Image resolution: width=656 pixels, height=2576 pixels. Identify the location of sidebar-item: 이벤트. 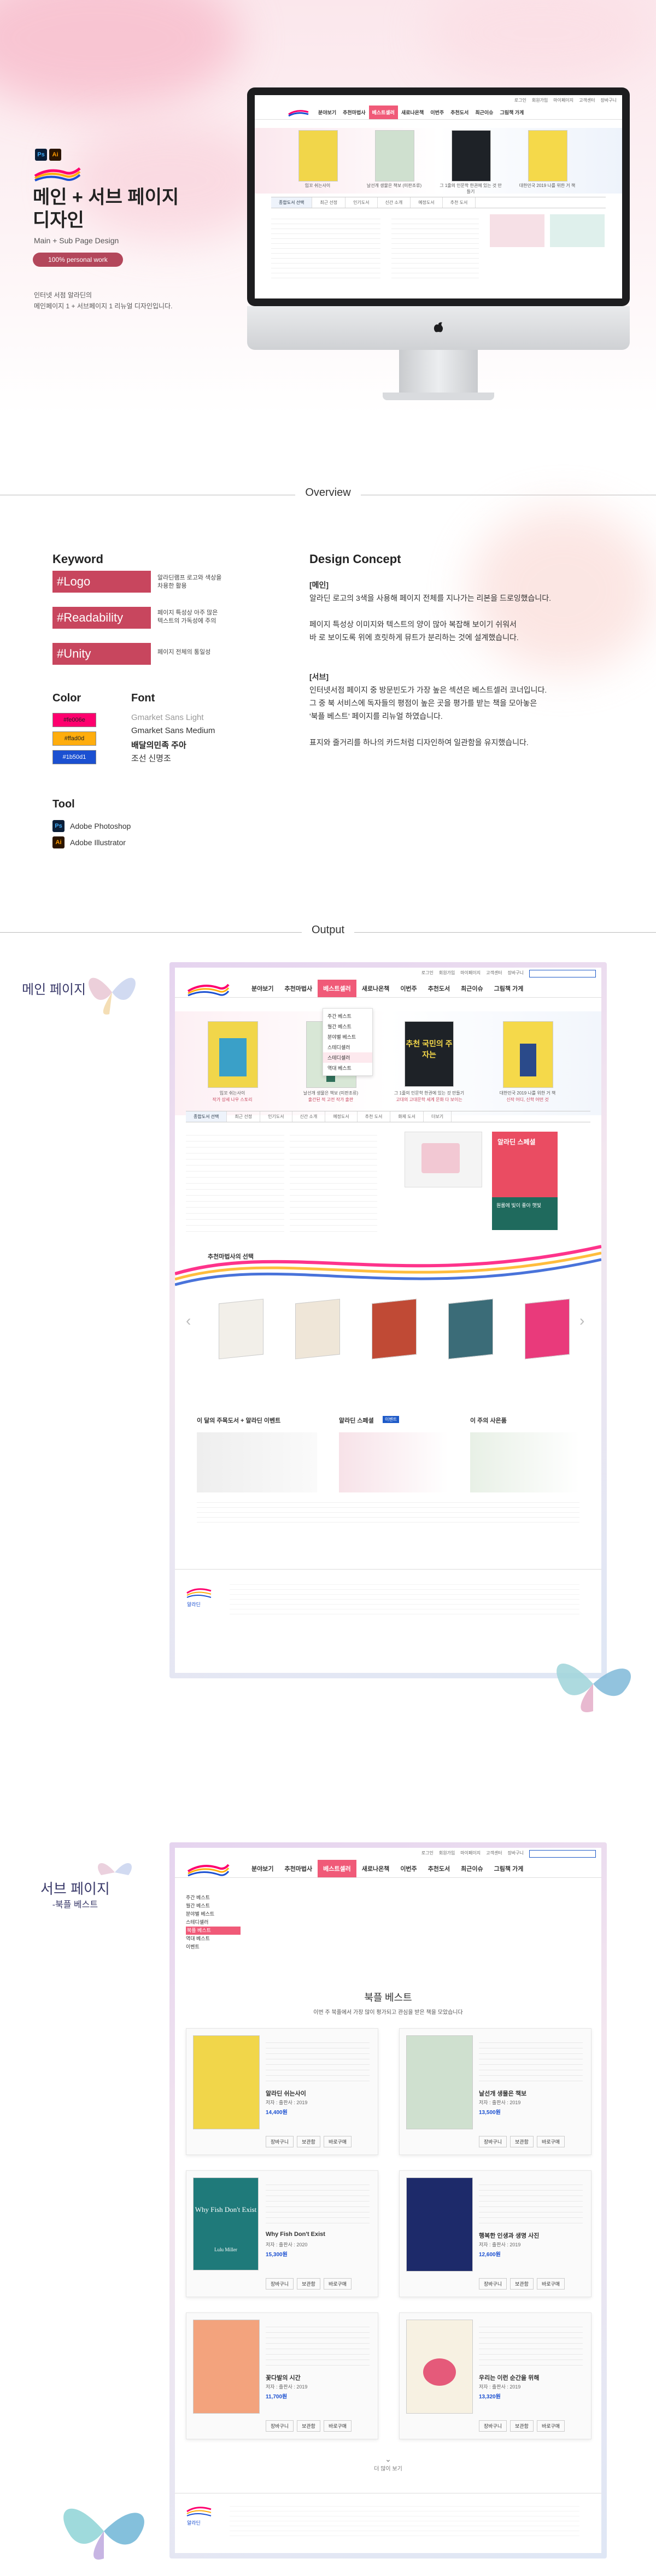
(213, 1947).